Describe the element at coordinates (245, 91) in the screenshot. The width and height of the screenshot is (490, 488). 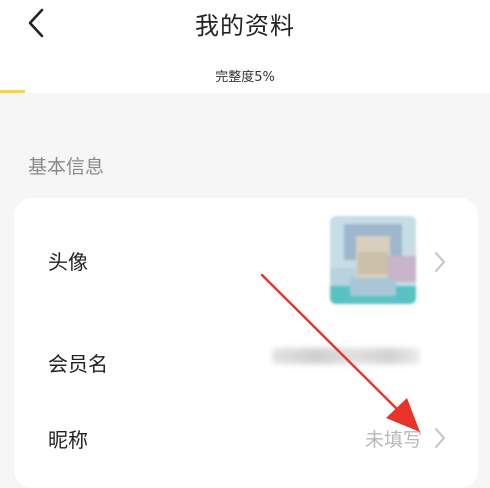
I see `completeness-progress-bar` at that location.